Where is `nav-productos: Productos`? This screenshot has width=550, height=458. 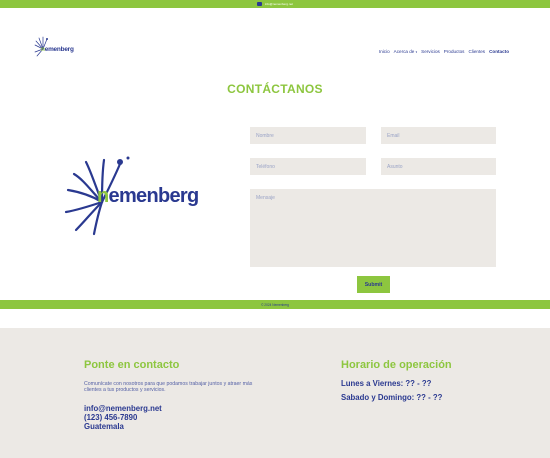 nav-productos: Productos is located at coordinates (454, 51).